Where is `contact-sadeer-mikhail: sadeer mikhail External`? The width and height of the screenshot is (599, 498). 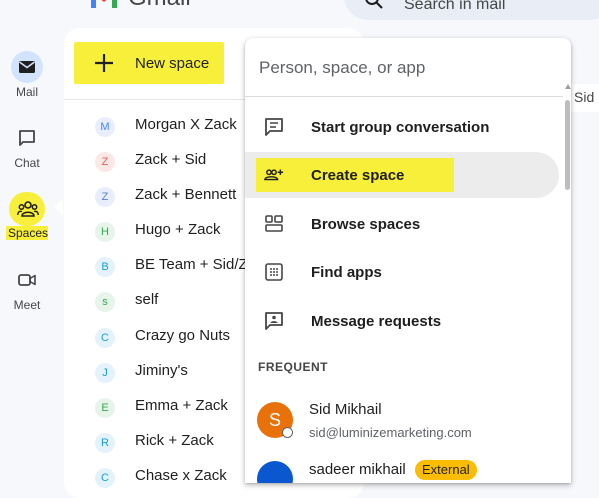
contact-sadeer-mikhail: sadeer mikhail External is located at coordinates (404, 471).